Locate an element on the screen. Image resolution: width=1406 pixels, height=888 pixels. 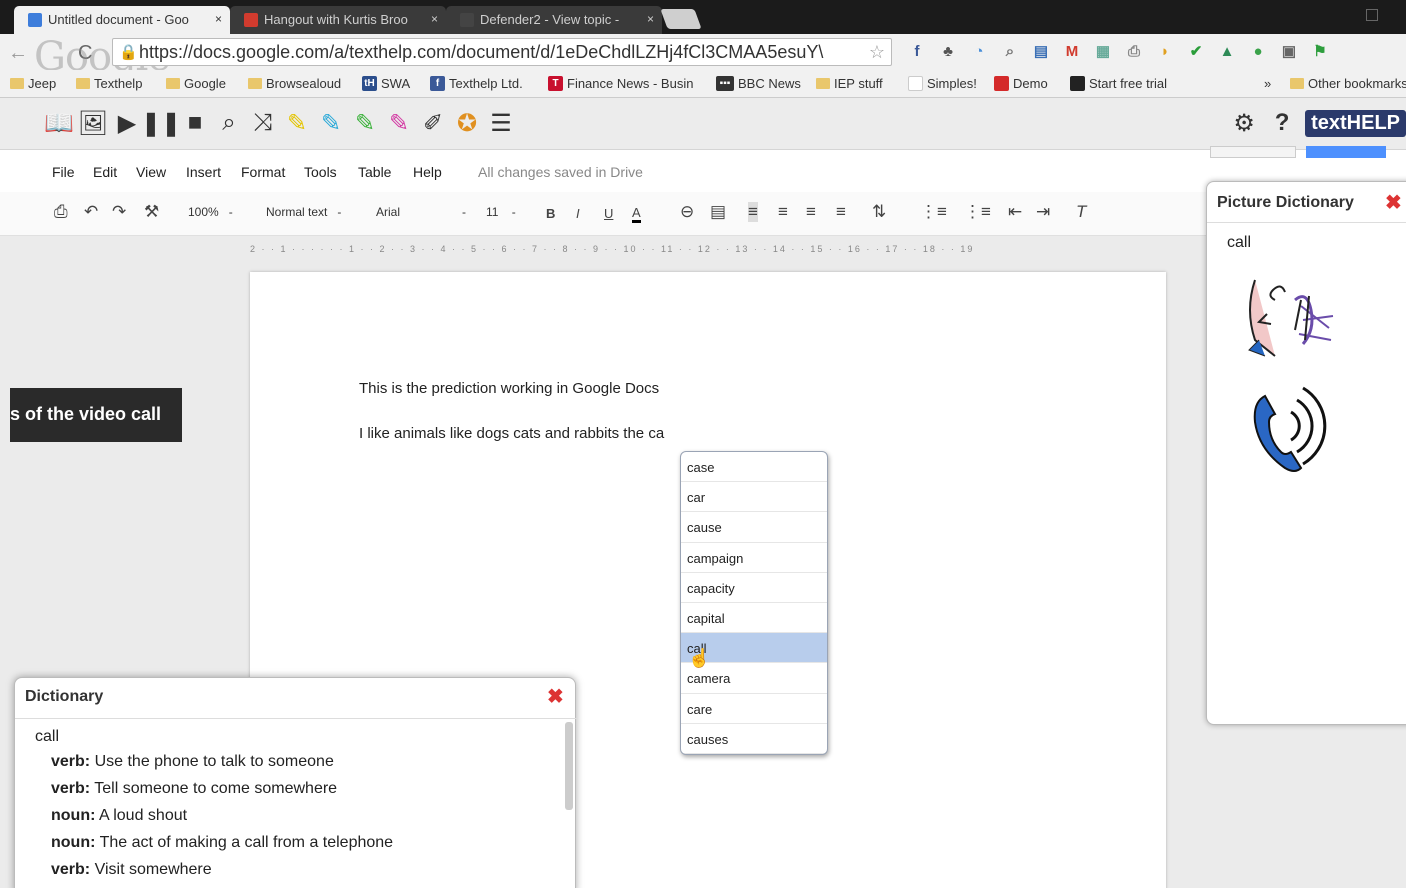
stop-icon: ■ is located at coordinates (195, 123).